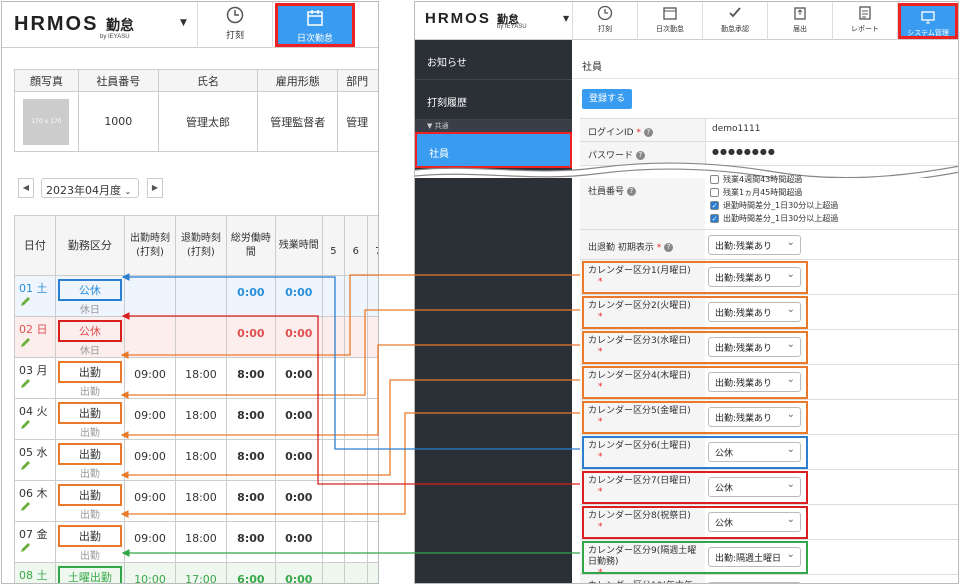  Describe the element at coordinates (208, 80) in the screenshot. I see `profile-header-name: 氏名` at that location.